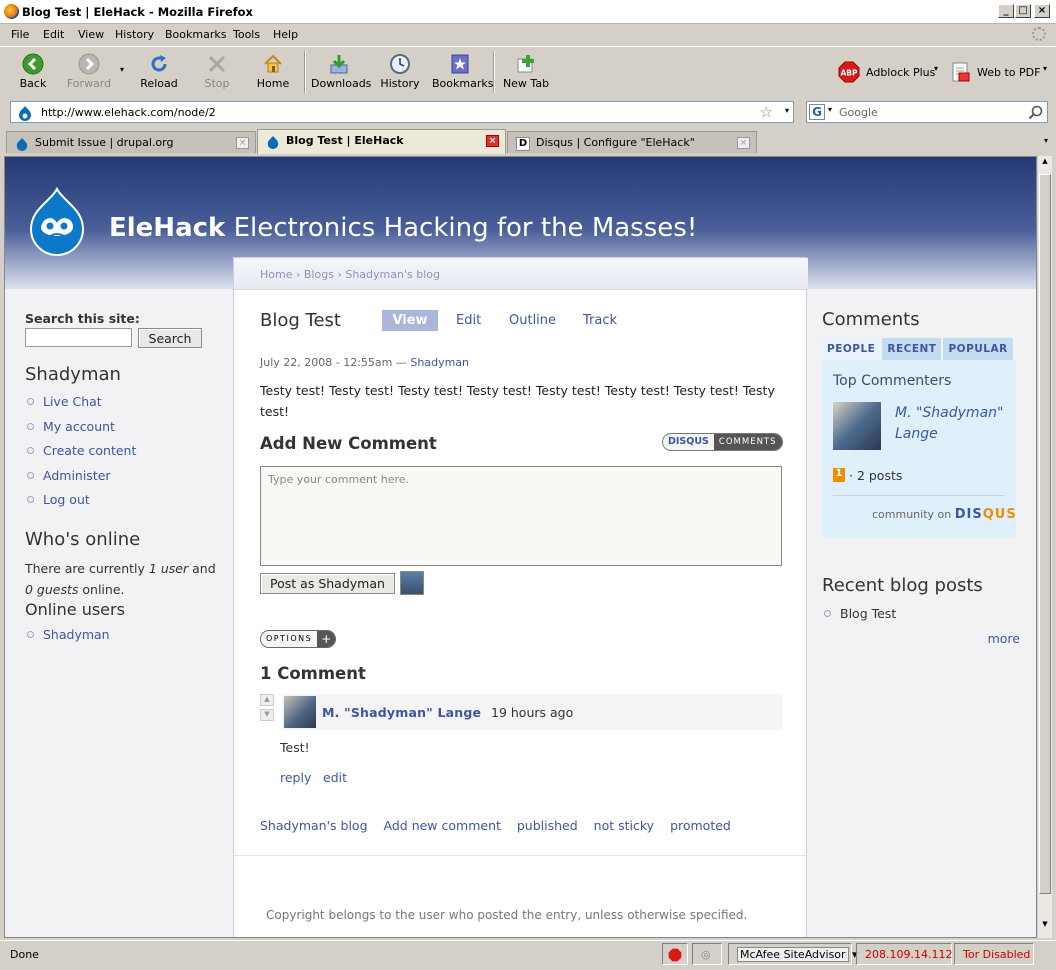  What do you see at coordinates (851, 349) in the screenshot?
I see `tab-people: PEOPLE` at bounding box center [851, 349].